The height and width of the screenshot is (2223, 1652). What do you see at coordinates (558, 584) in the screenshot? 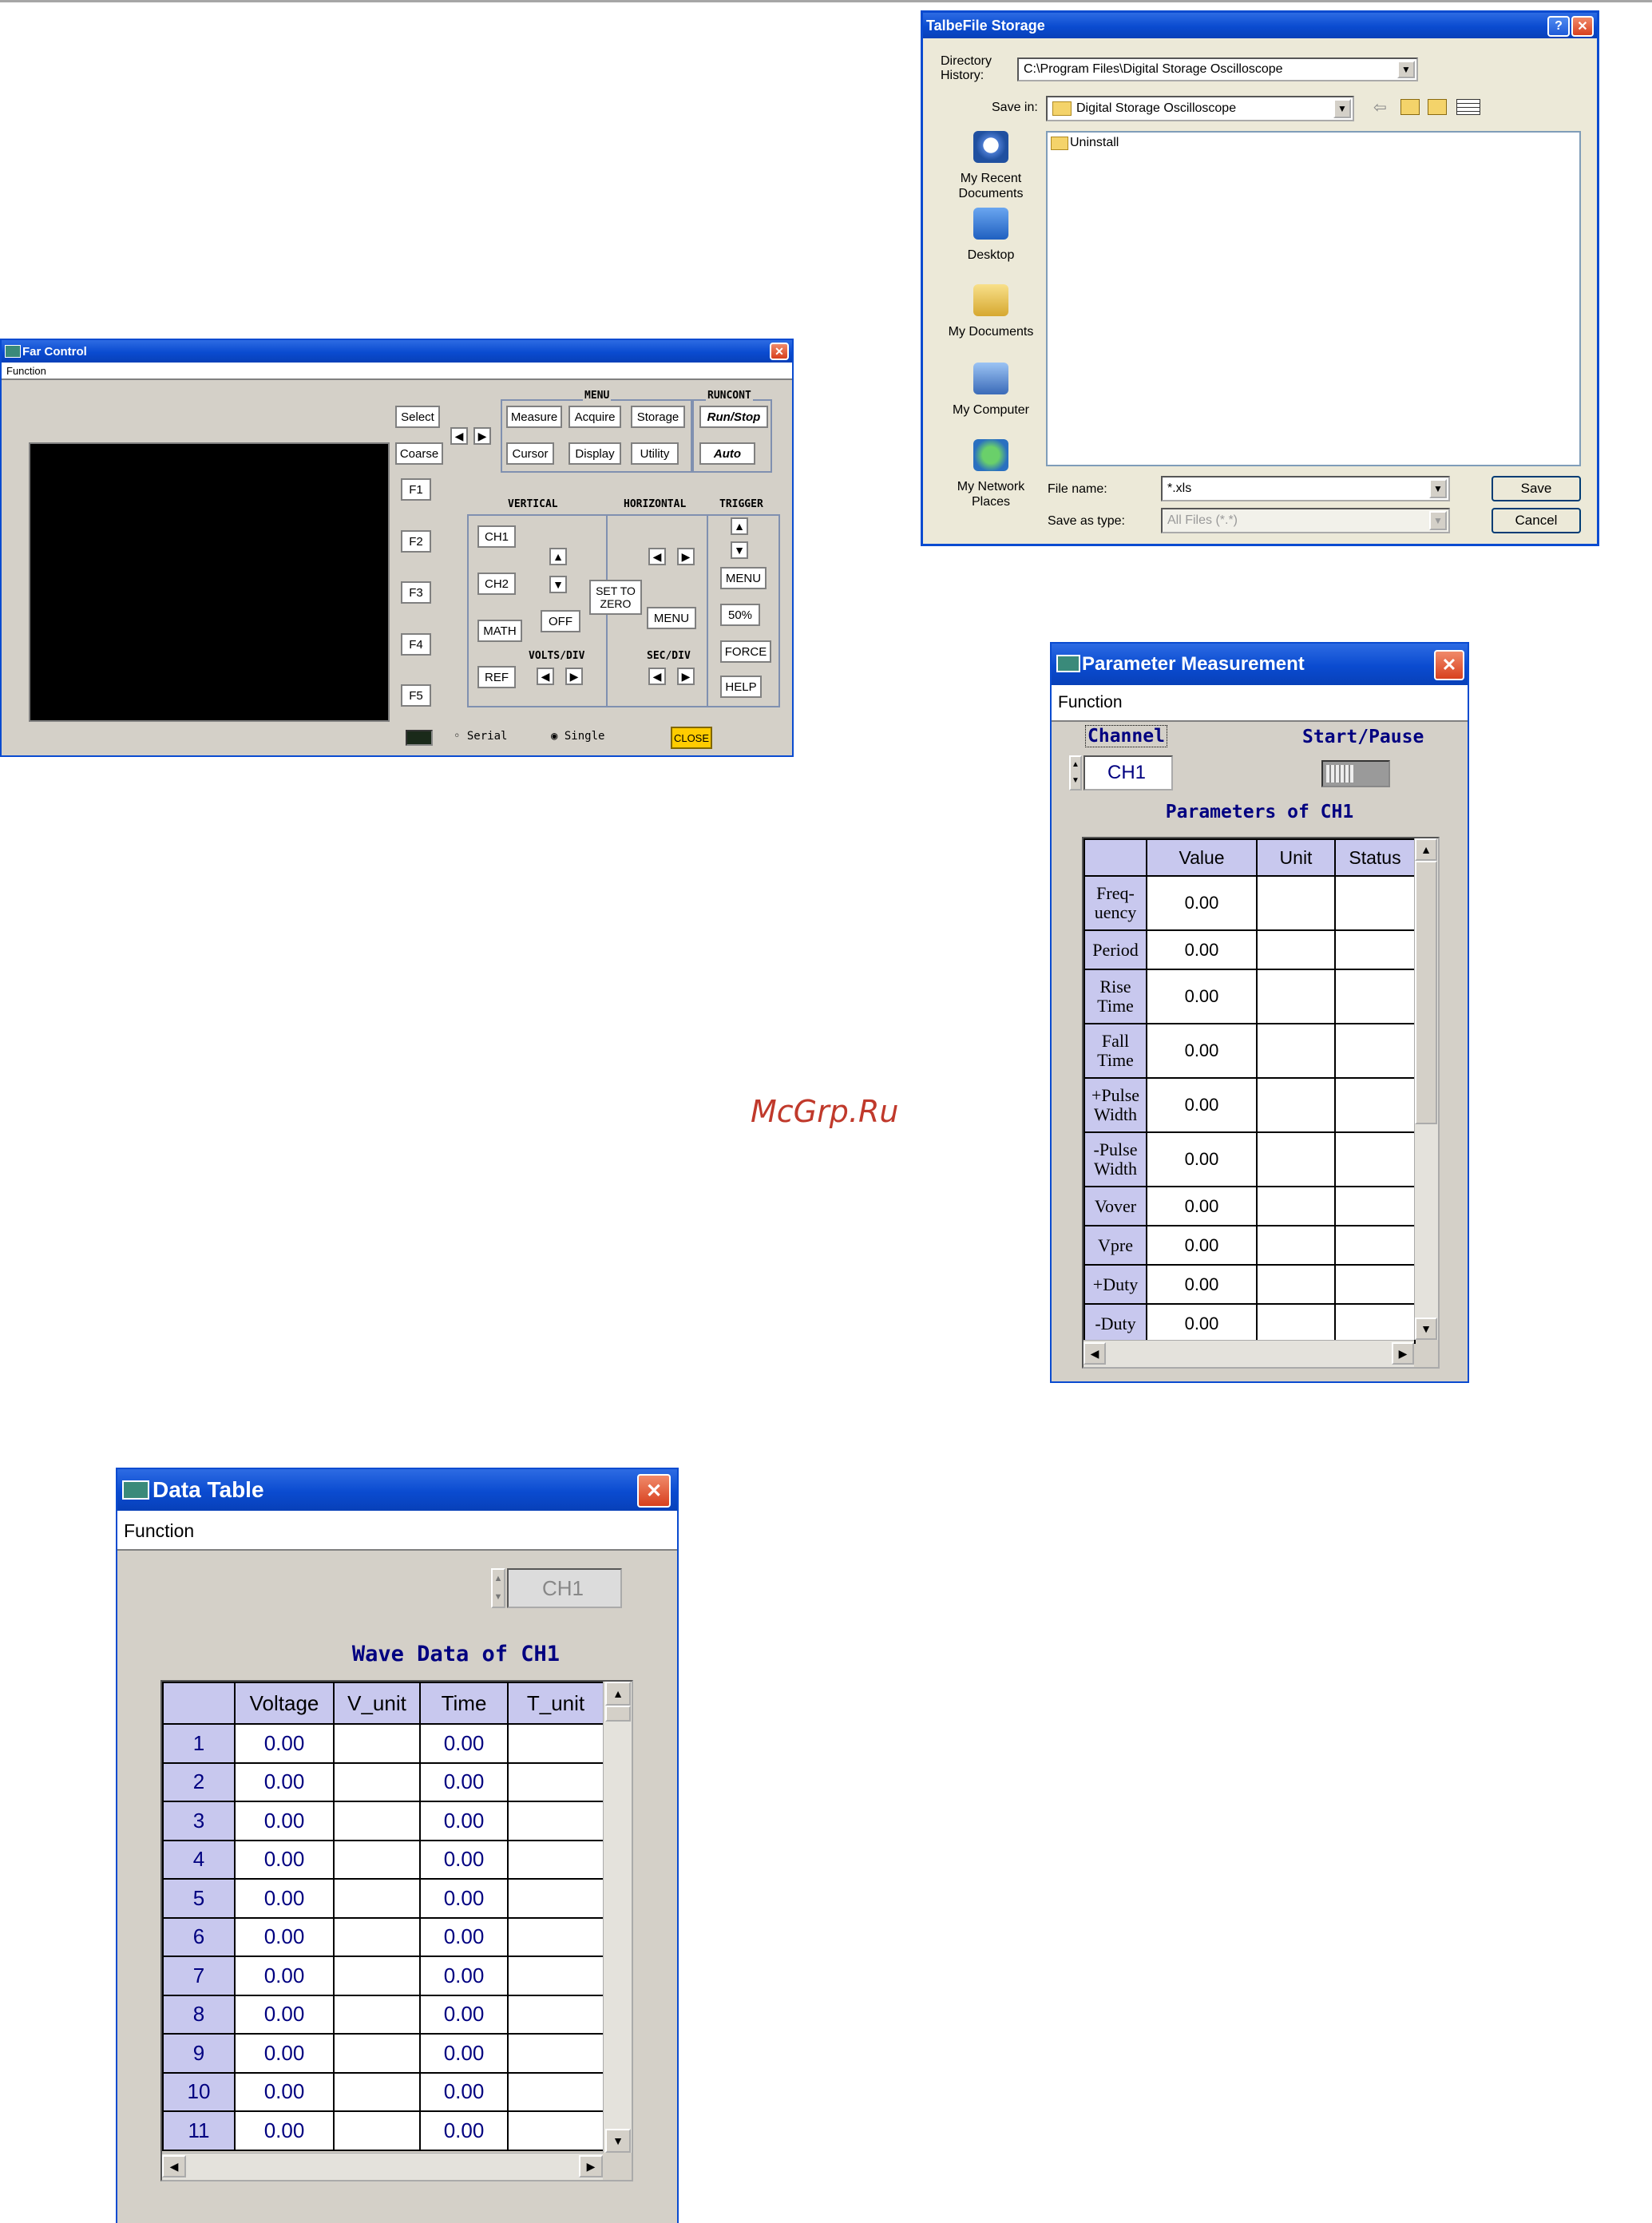
I see `down-arrow-icon: ▼` at bounding box center [558, 584].